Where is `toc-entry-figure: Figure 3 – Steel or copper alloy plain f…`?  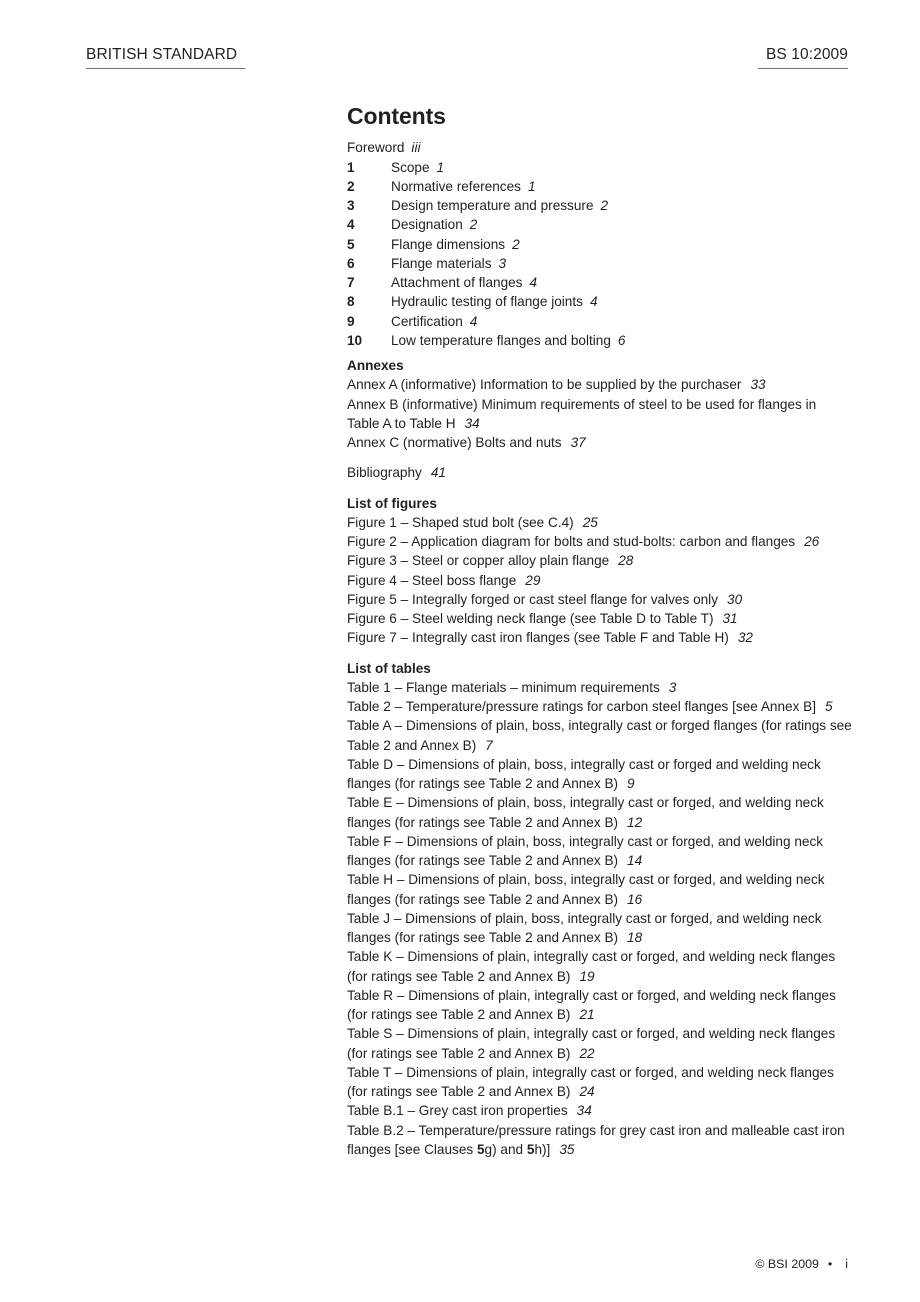
toc-entry-figure: Figure 3 – Steel or copper alloy plain f… is located at coordinates (599, 560).